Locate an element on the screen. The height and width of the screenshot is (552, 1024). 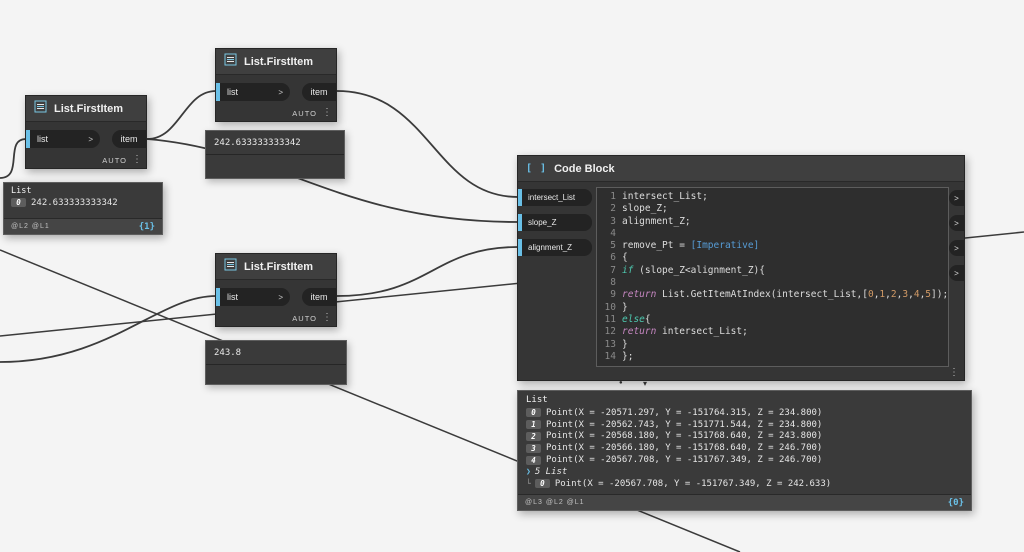
count-badge: {0} is located at coordinates (955, 502).